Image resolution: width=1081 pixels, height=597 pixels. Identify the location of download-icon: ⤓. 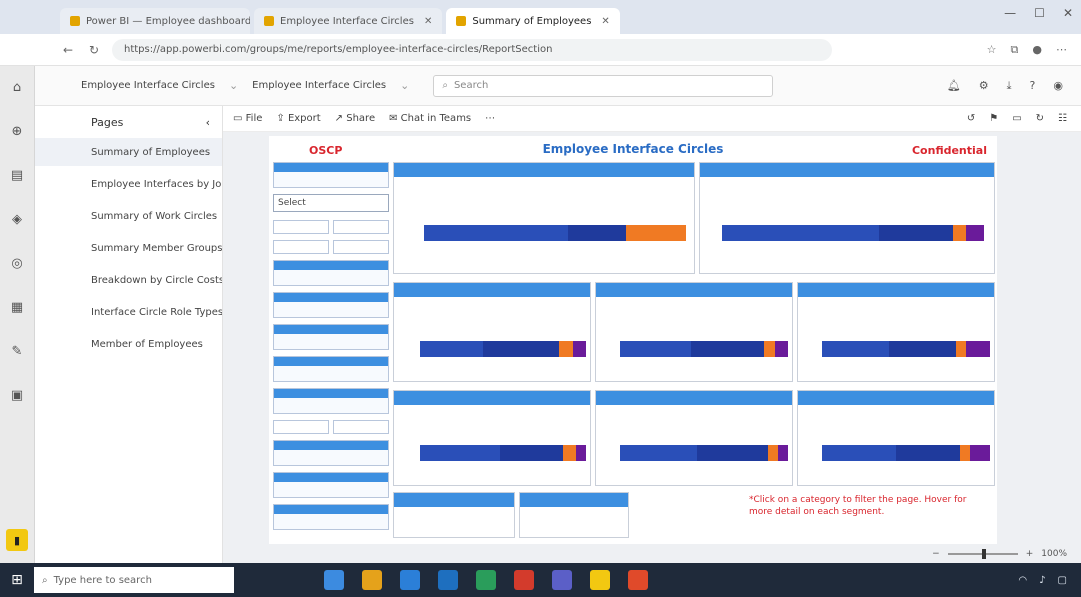
(1009, 86).